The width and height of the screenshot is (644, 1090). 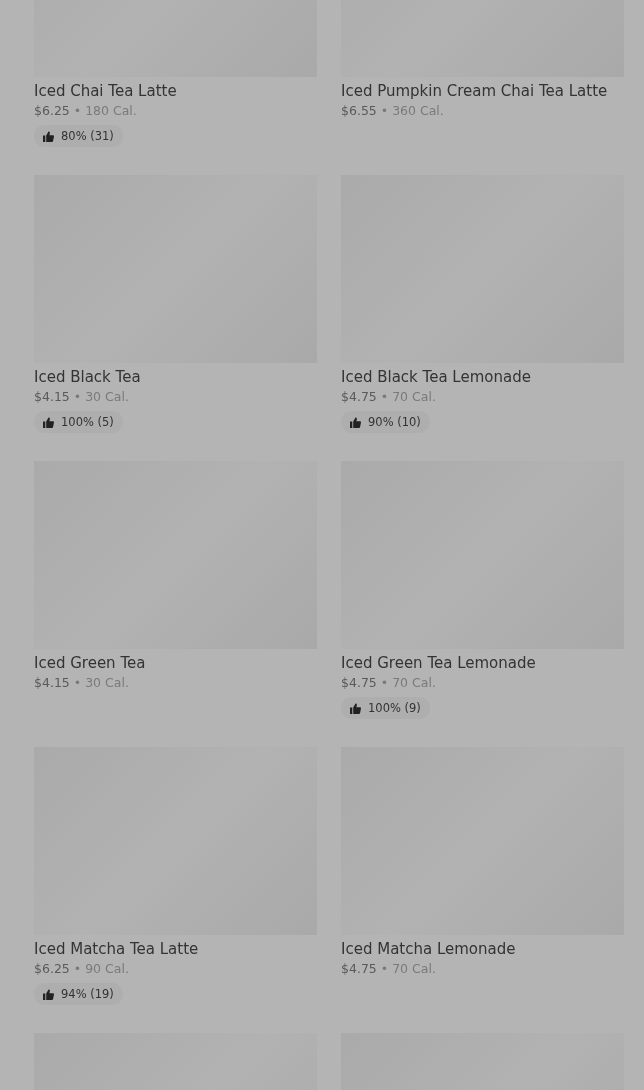 What do you see at coordinates (175, 91) in the screenshot?
I see `product-name: Iced Chai Tea Latte` at bounding box center [175, 91].